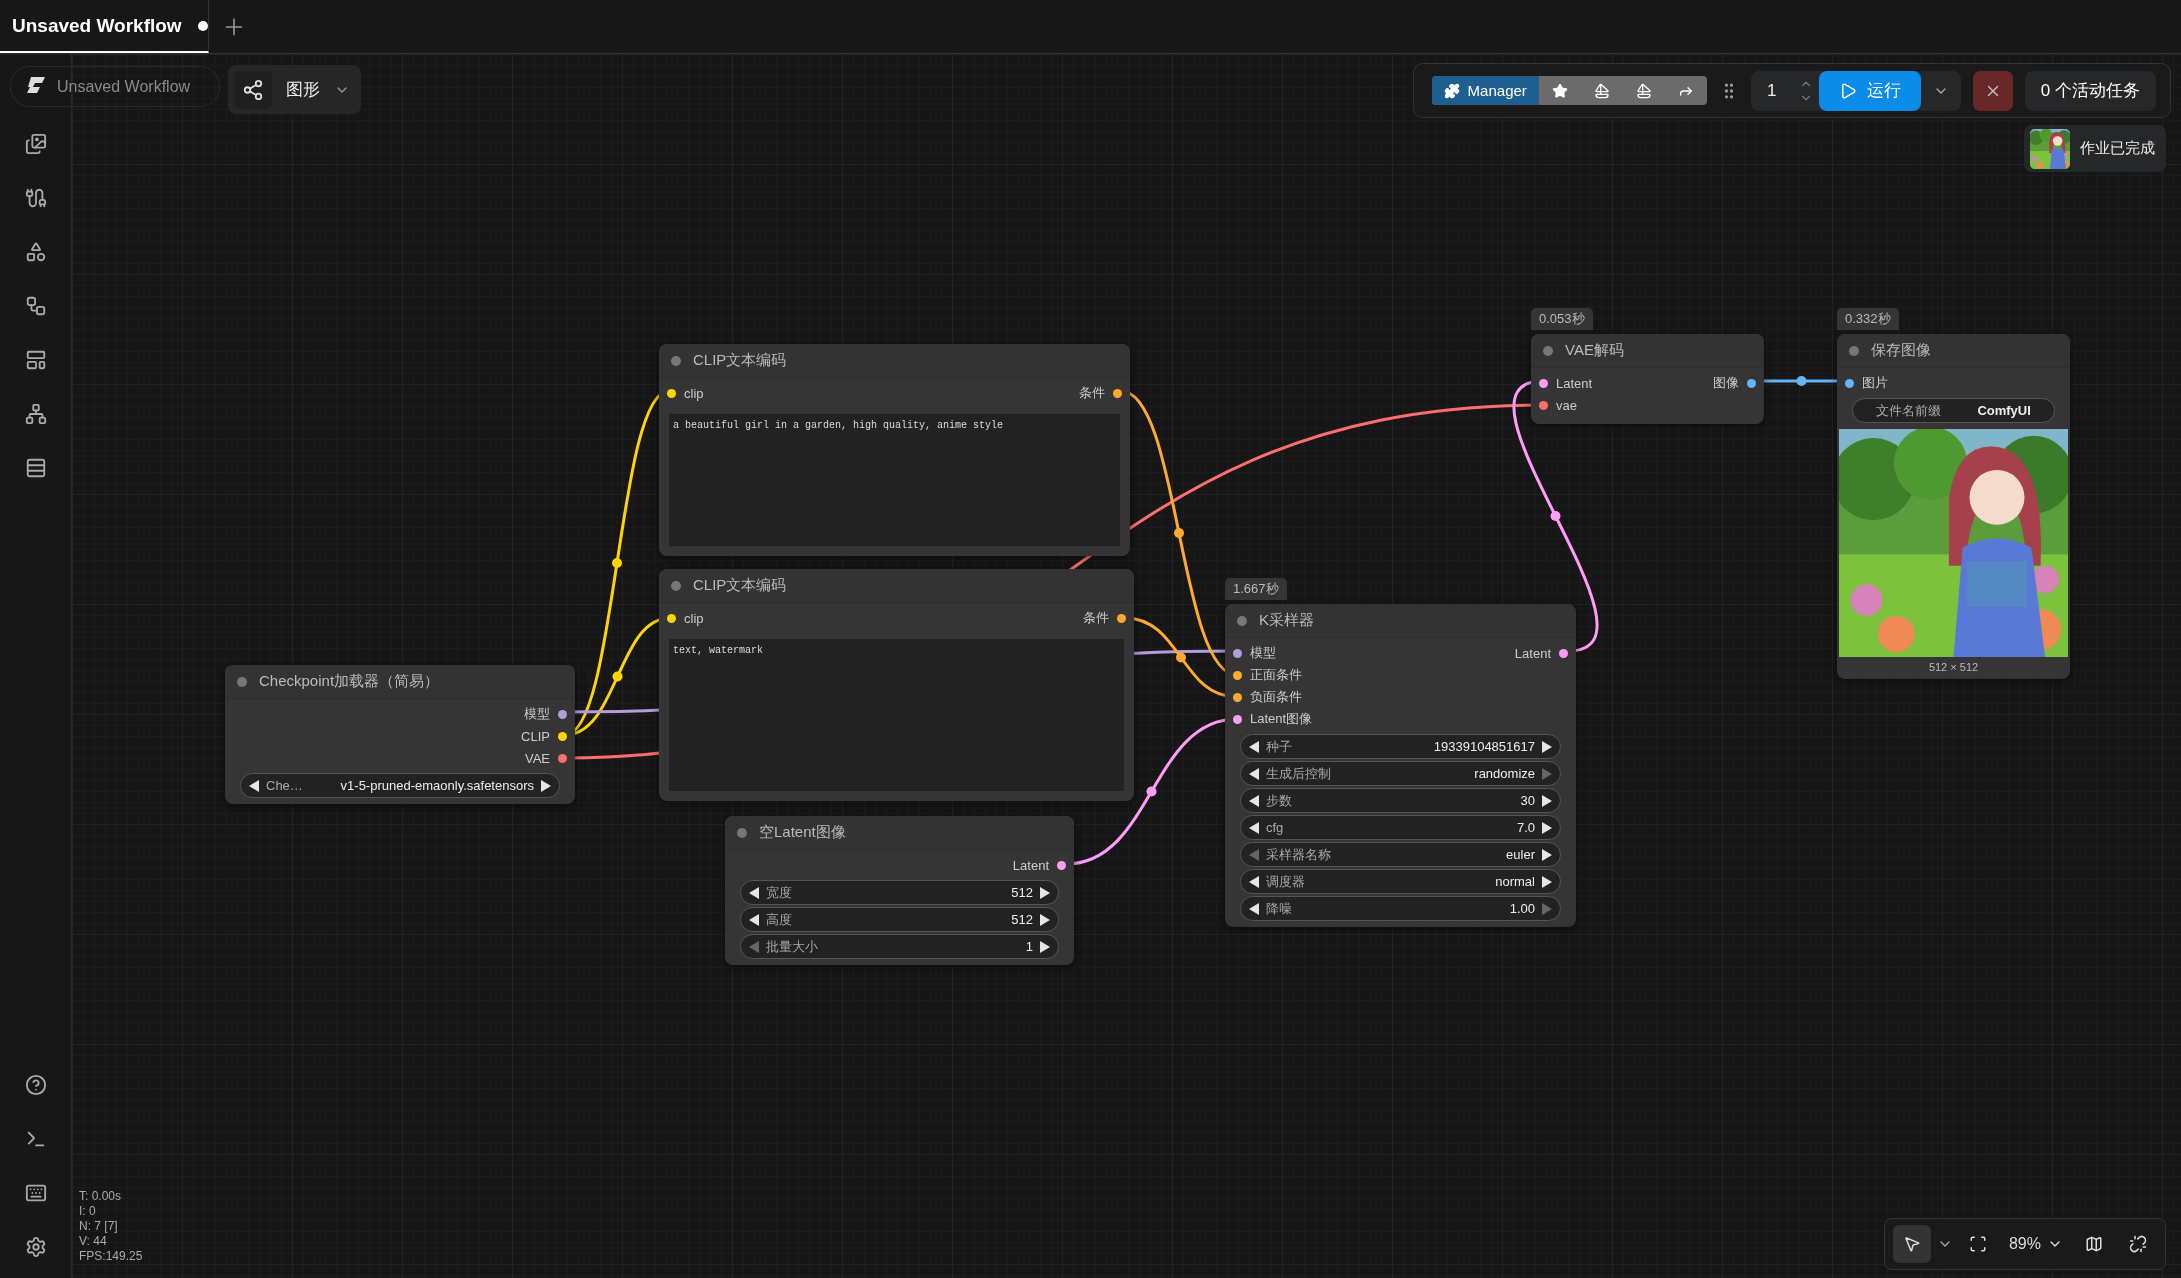 The width and height of the screenshot is (2181, 1278). I want to click on shapes-icon, so click(35, 252).